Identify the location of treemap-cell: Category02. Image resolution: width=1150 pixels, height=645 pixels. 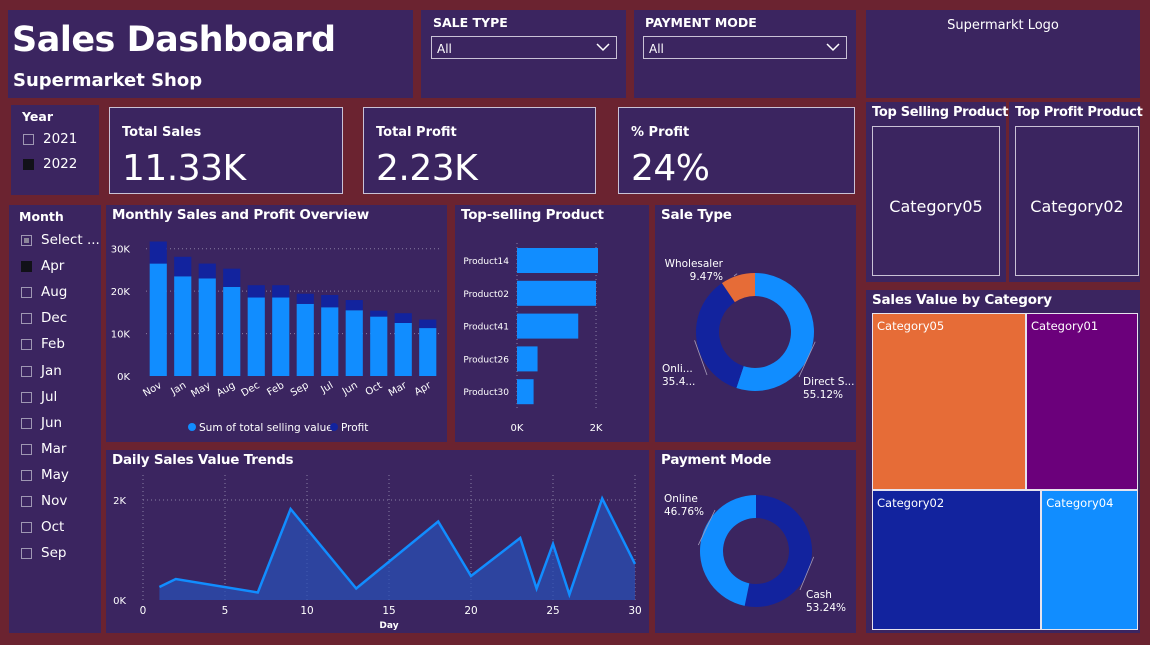
(957, 560).